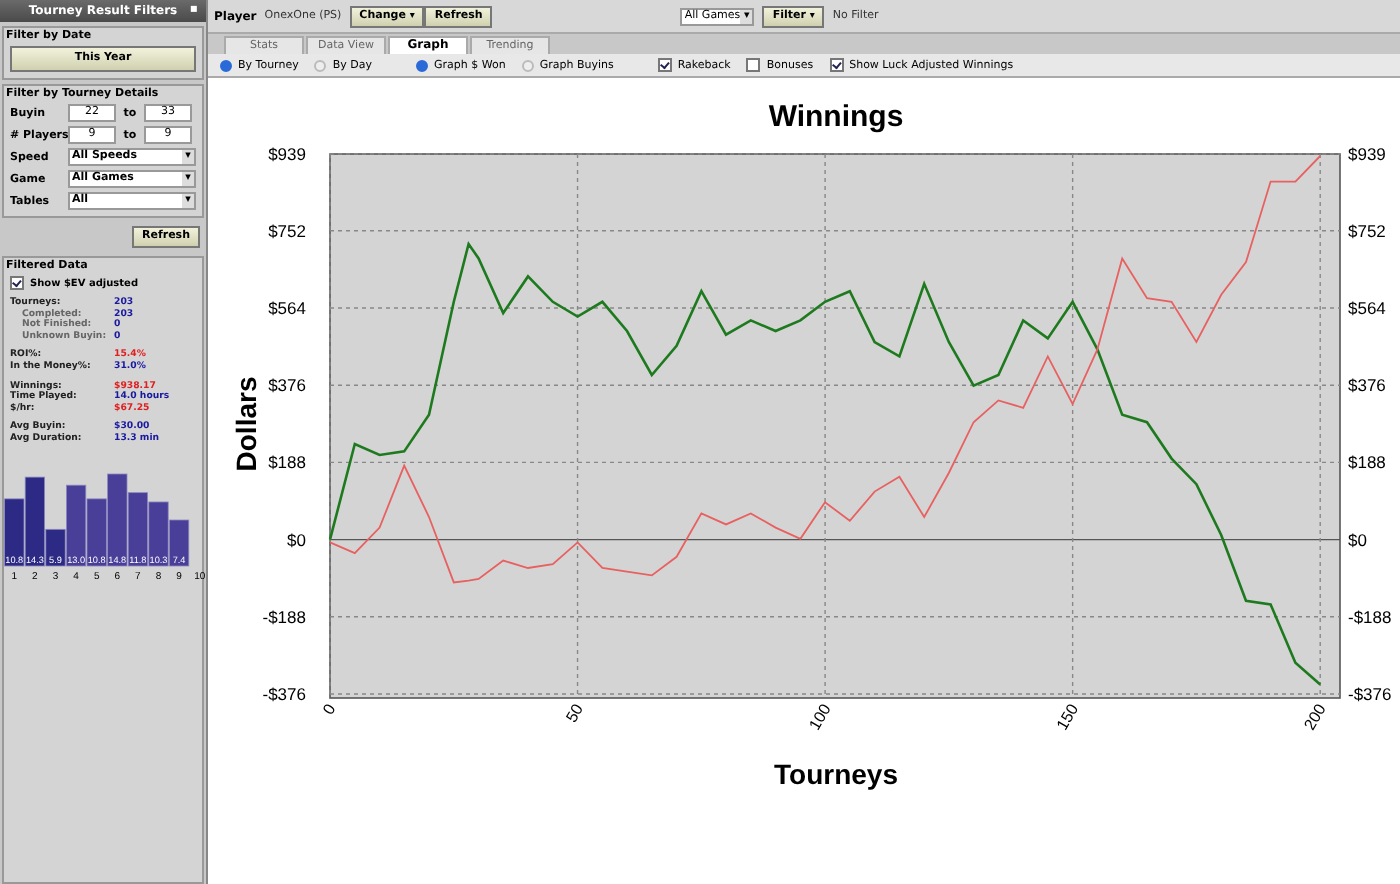  Describe the element at coordinates (820, 717) in the screenshot. I see `x-tick-label: 100` at that location.